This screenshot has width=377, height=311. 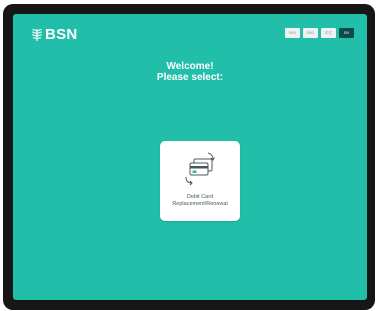 What do you see at coordinates (200, 204) in the screenshot?
I see `option-label-line2: Replacement/Renewal` at bounding box center [200, 204].